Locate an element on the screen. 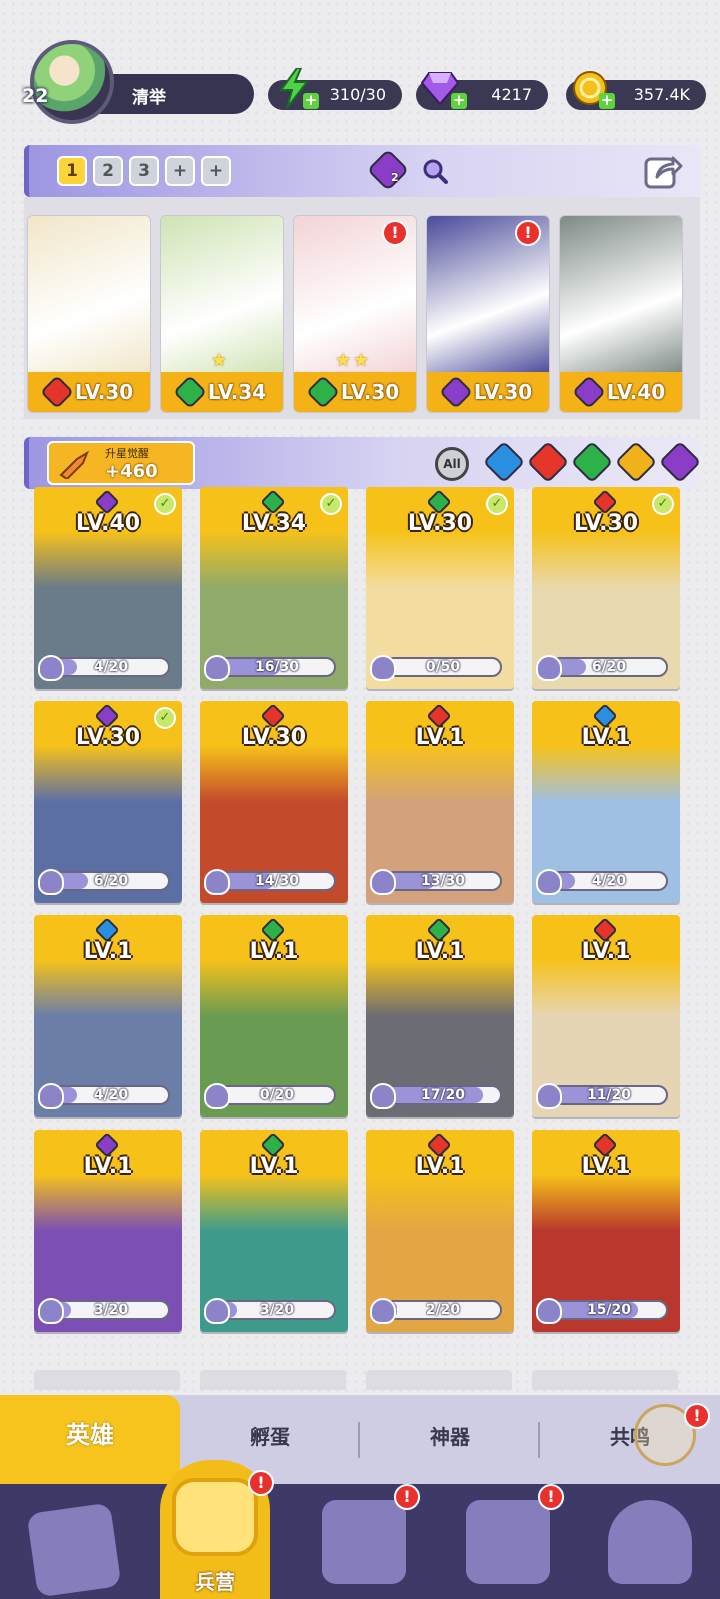 The image size is (720, 1599). team-hero-card: LV.30 is located at coordinates (89, 314).